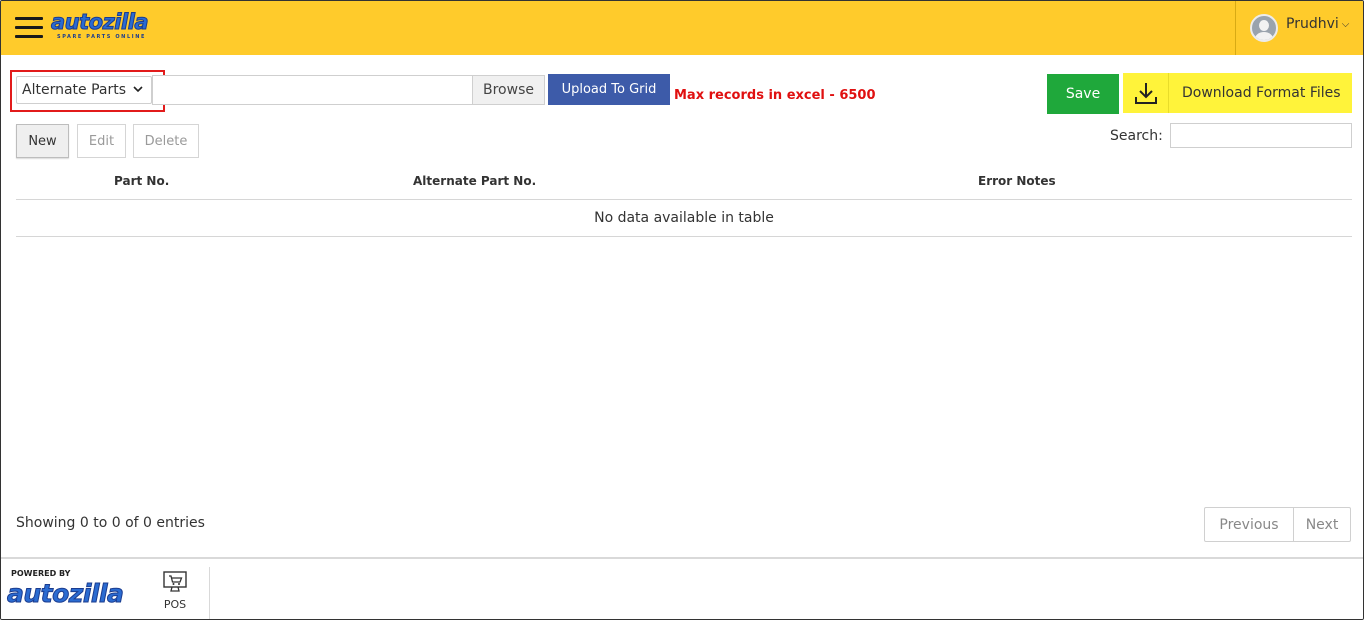 The image size is (1366, 620). Describe the element at coordinates (682, 28) in the screenshot. I see `top-header: autozilla SPARE PARTS ONLINE Prudhvi ⌵` at that location.